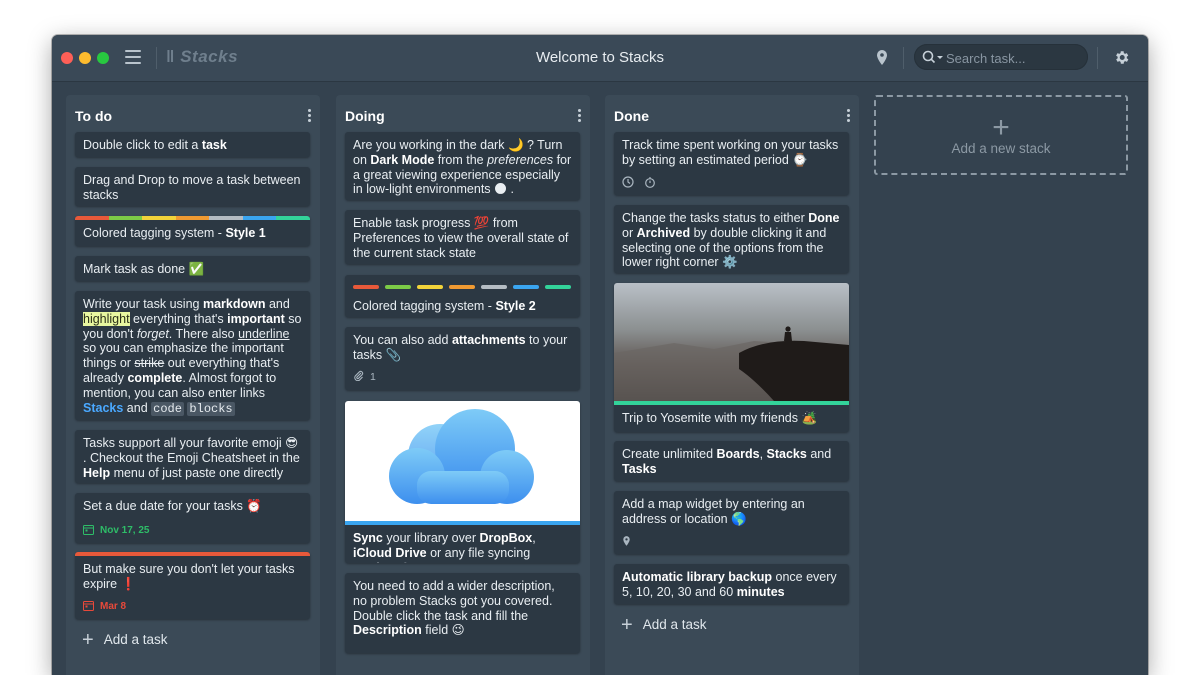 The width and height of the screenshot is (1200, 675). What do you see at coordinates (650, 184) in the screenshot?
I see `stopwatch-icon` at bounding box center [650, 184].